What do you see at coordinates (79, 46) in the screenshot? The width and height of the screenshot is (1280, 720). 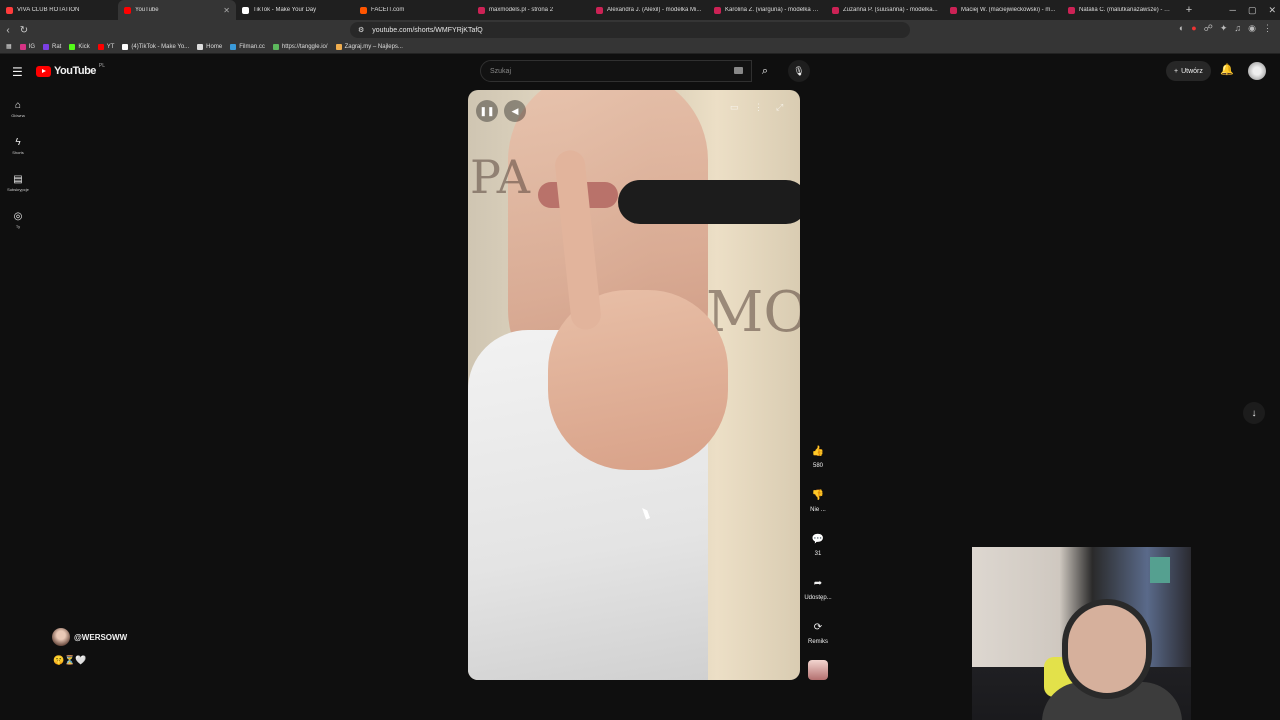 I see `bookmark-item: Kick` at bounding box center [79, 46].